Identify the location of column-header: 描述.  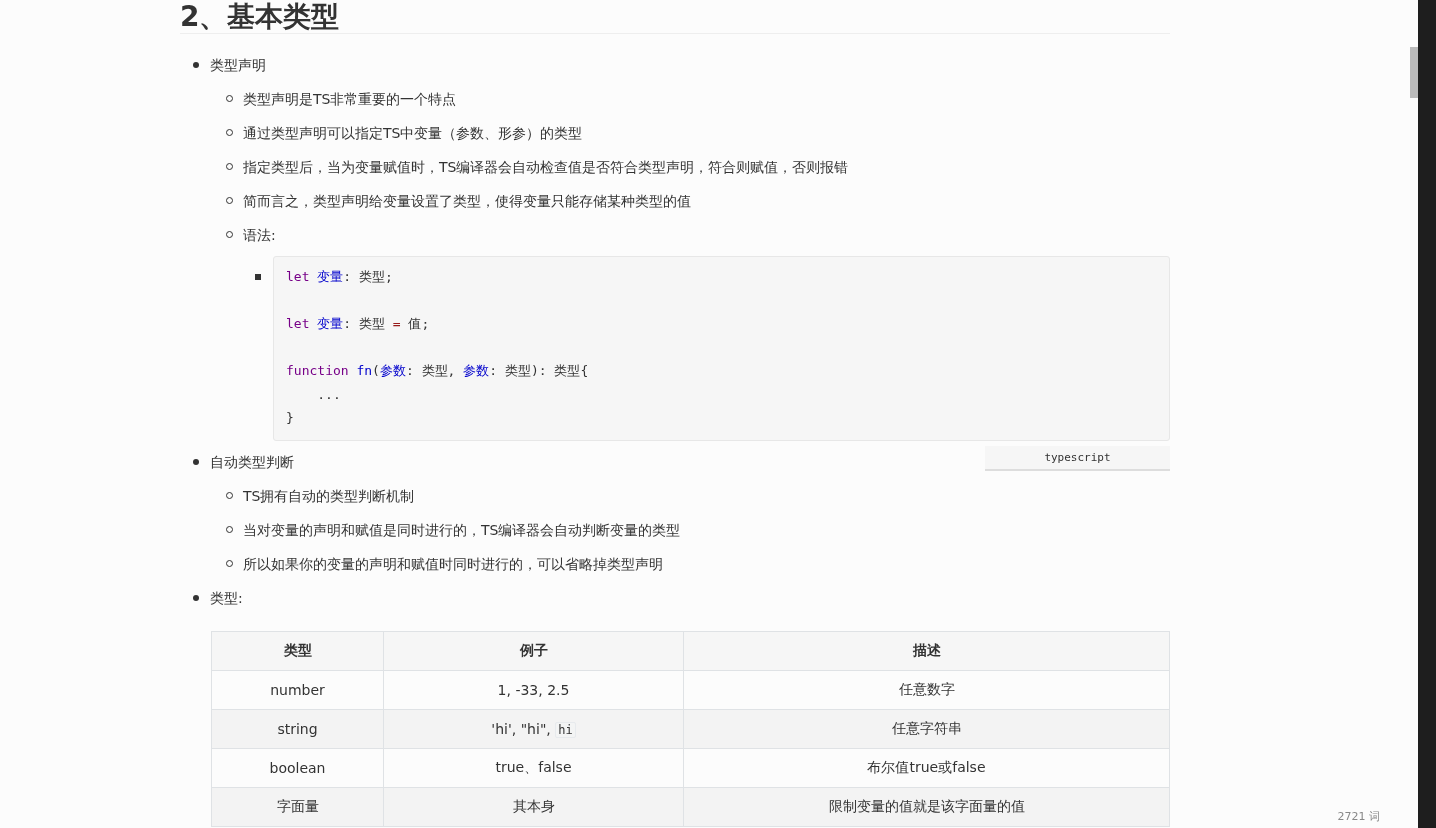
(926, 650).